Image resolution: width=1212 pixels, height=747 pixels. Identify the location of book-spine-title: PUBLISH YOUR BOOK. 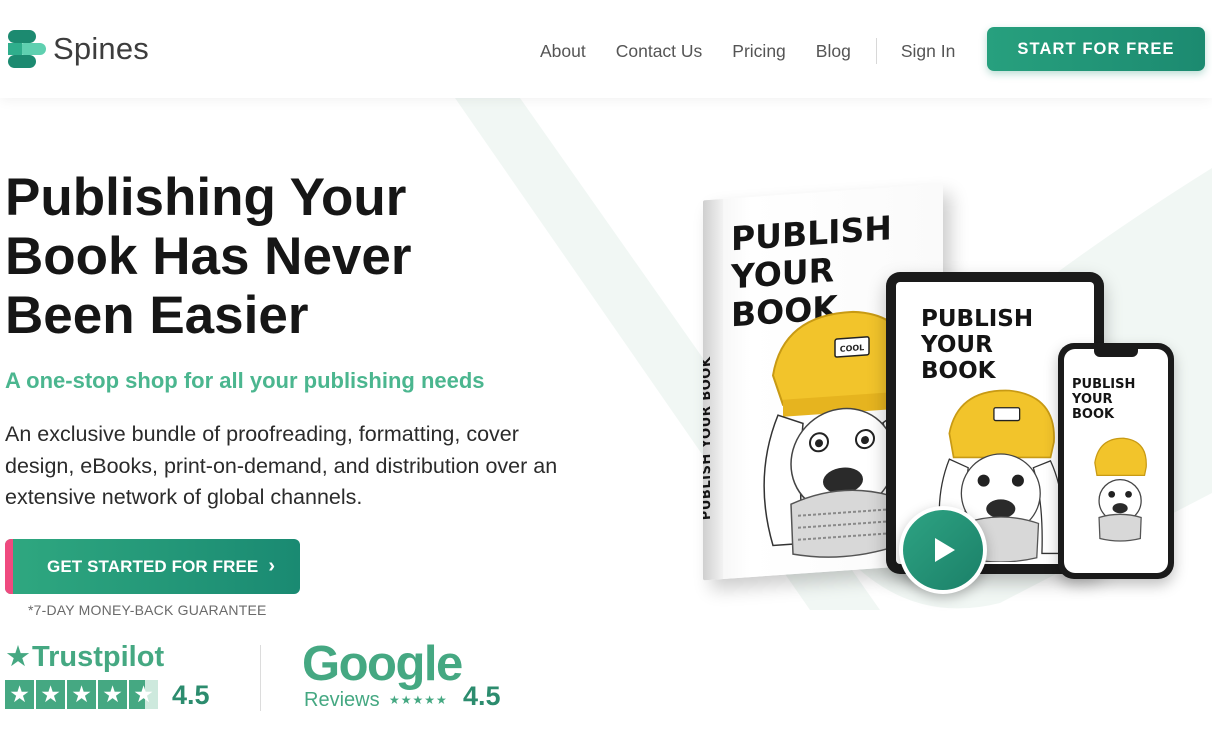
(708, 438).